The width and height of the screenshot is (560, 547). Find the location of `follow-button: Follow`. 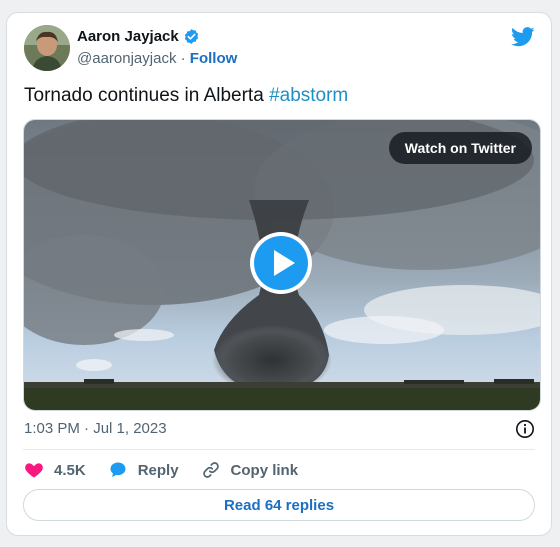

follow-button: Follow is located at coordinates (214, 58).